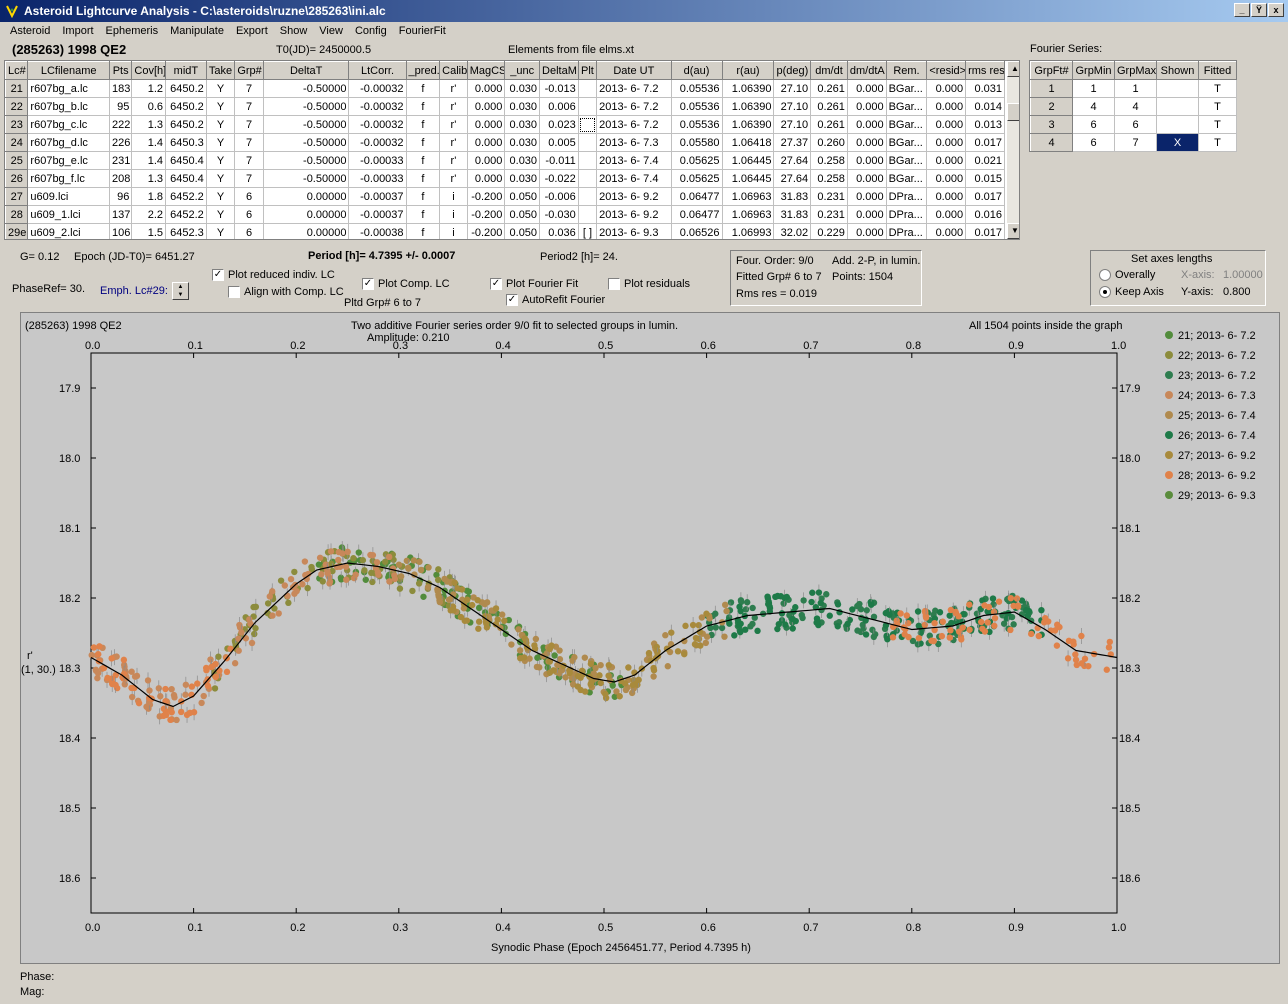 The image size is (1288, 1004). I want to click on table-cell: r607bg_b.lc, so click(68, 106).